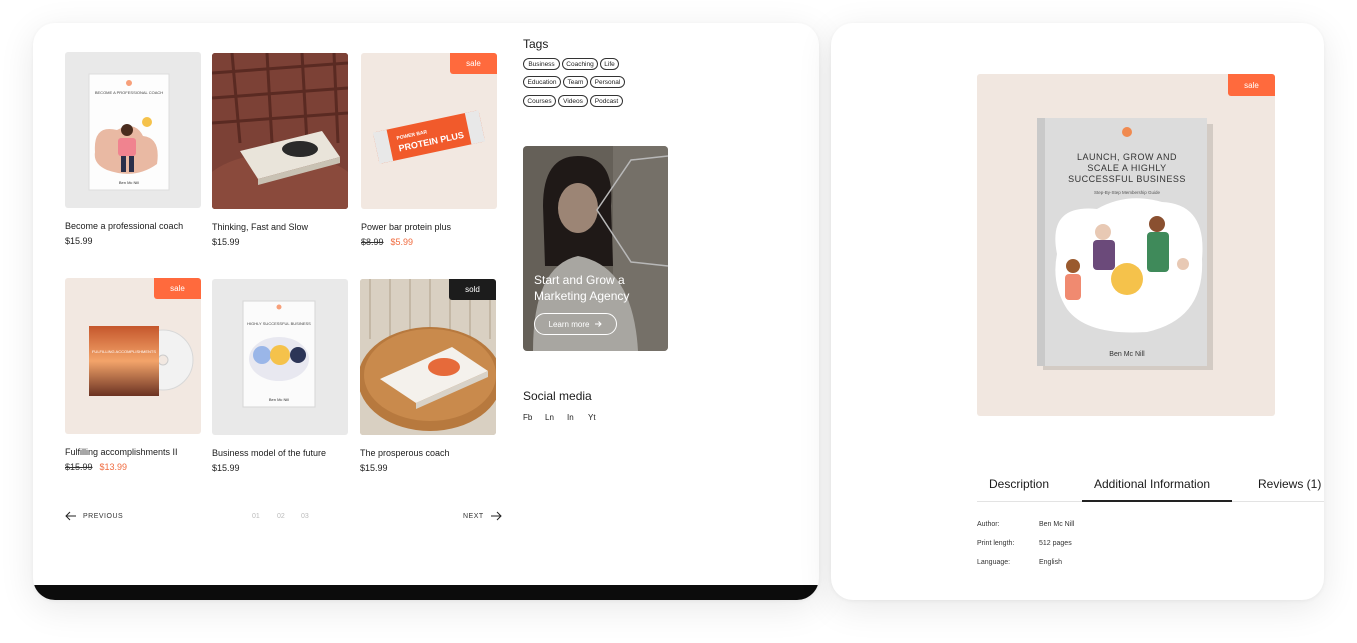  What do you see at coordinates (1019, 484) in the screenshot?
I see `tab-description: Description` at bounding box center [1019, 484].